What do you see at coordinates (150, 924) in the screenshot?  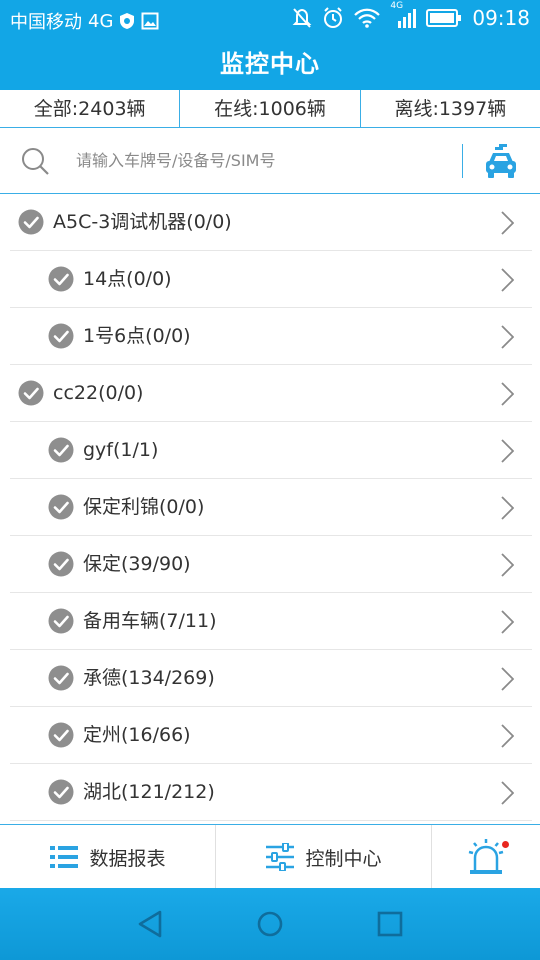 I see `back-icon` at bounding box center [150, 924].